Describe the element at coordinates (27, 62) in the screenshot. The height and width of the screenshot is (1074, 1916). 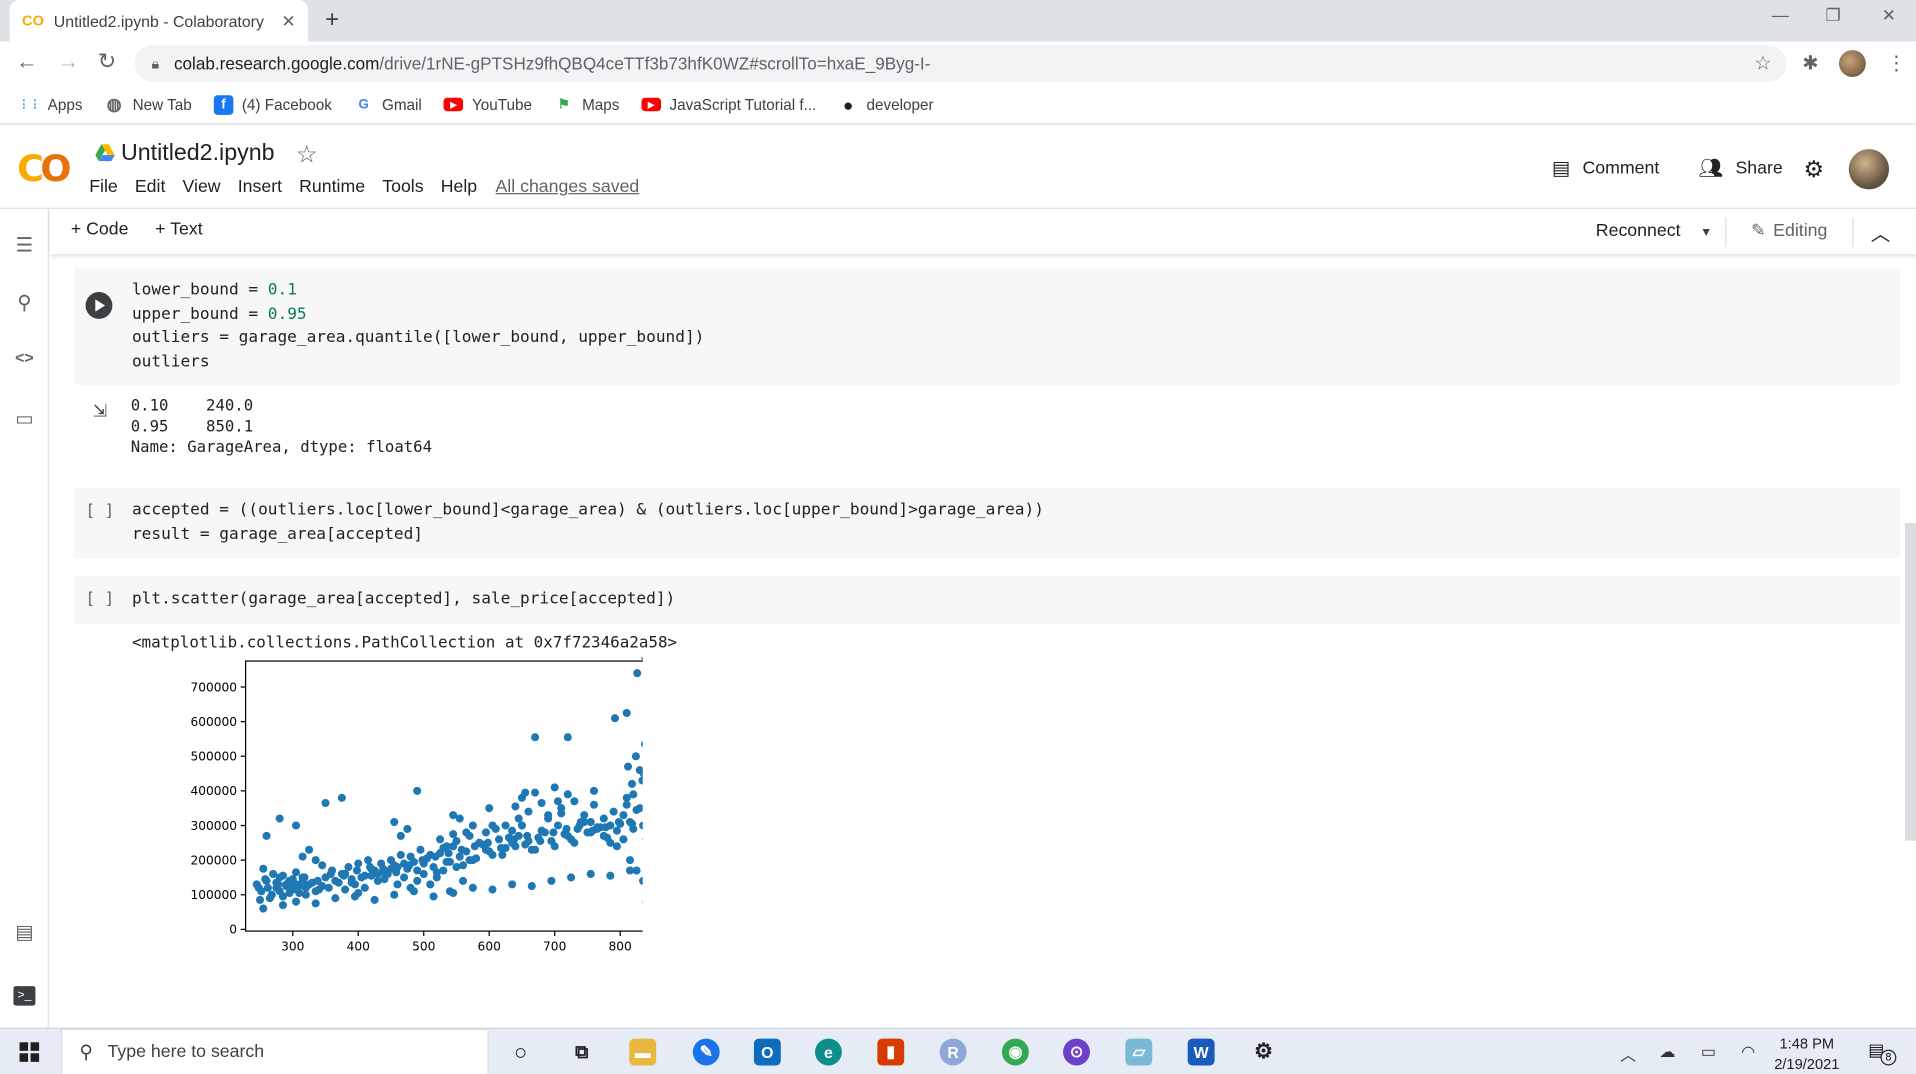
I see `back-icon: ←` at that location.